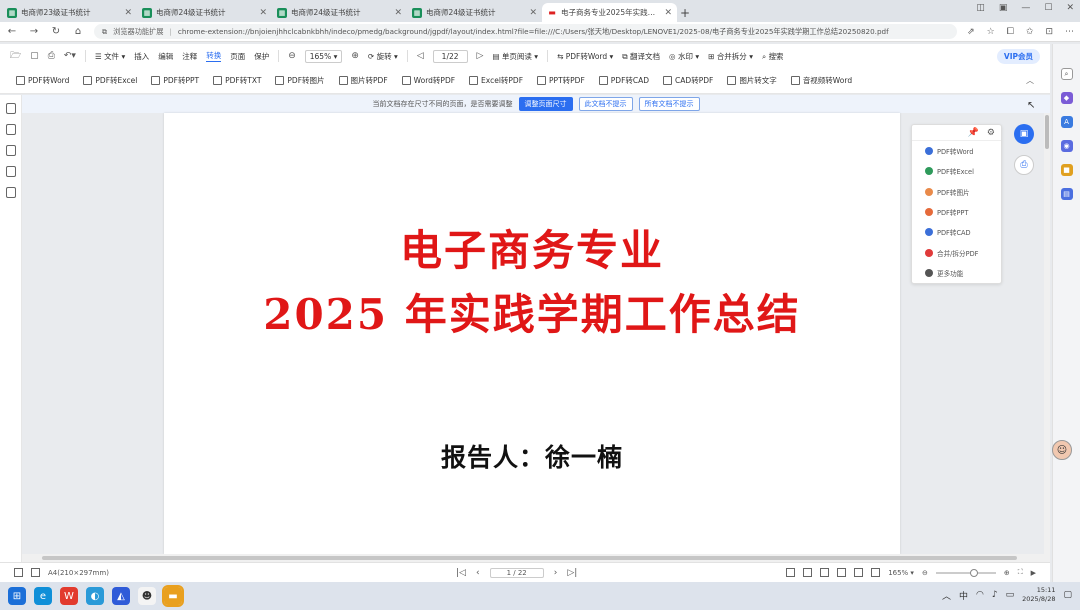 This screenshot has width=1080, height=610. I want to click on quick-tool-item: 合并/拆分PDF, so click(956, 252).